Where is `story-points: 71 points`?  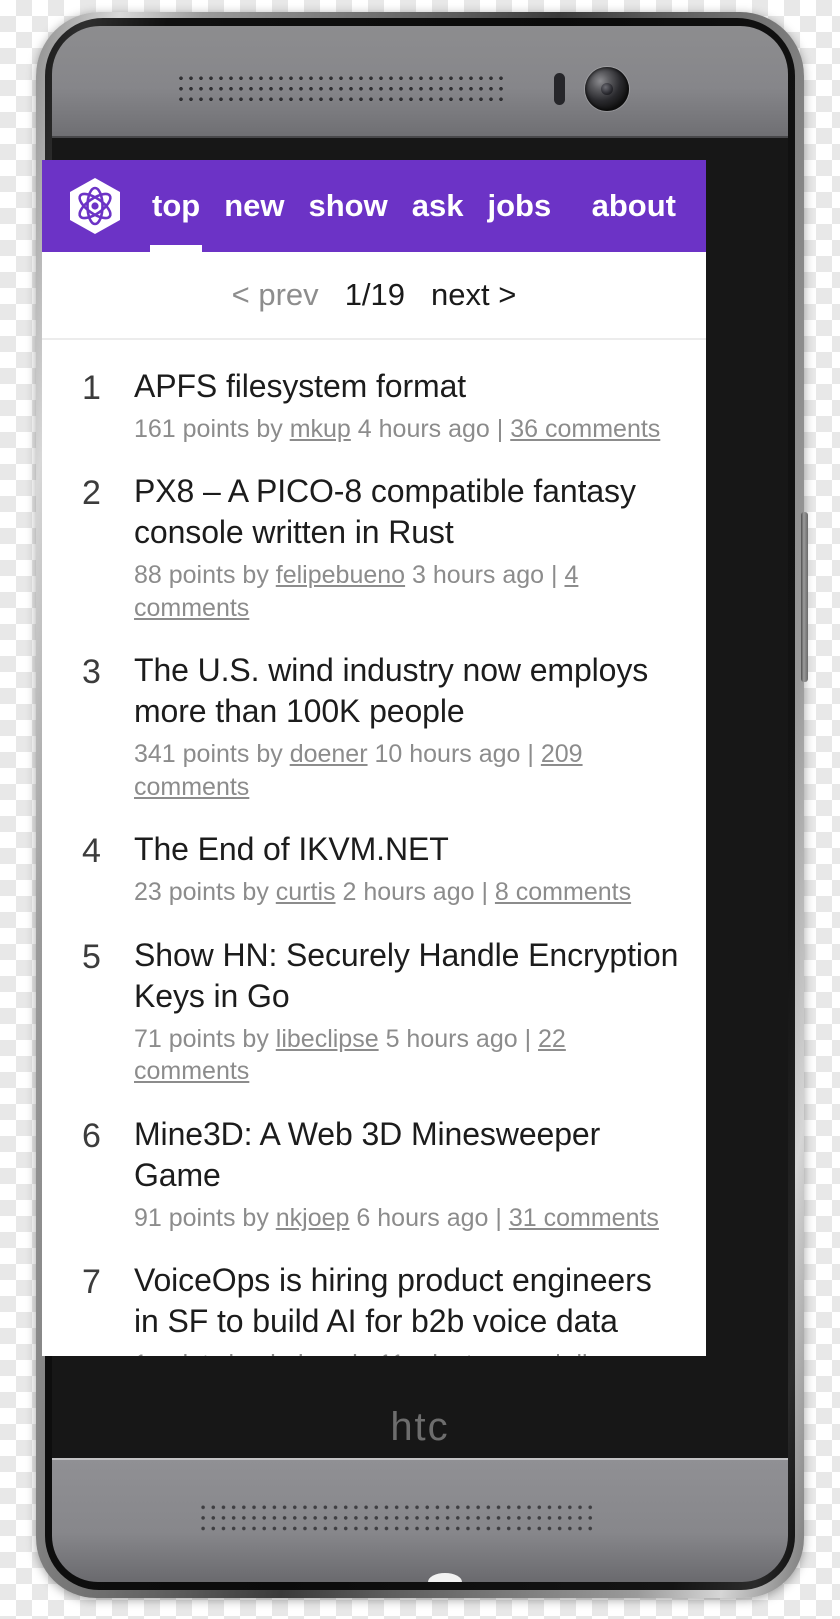
story-points: 71 points is located at coordinates (185, 1038).